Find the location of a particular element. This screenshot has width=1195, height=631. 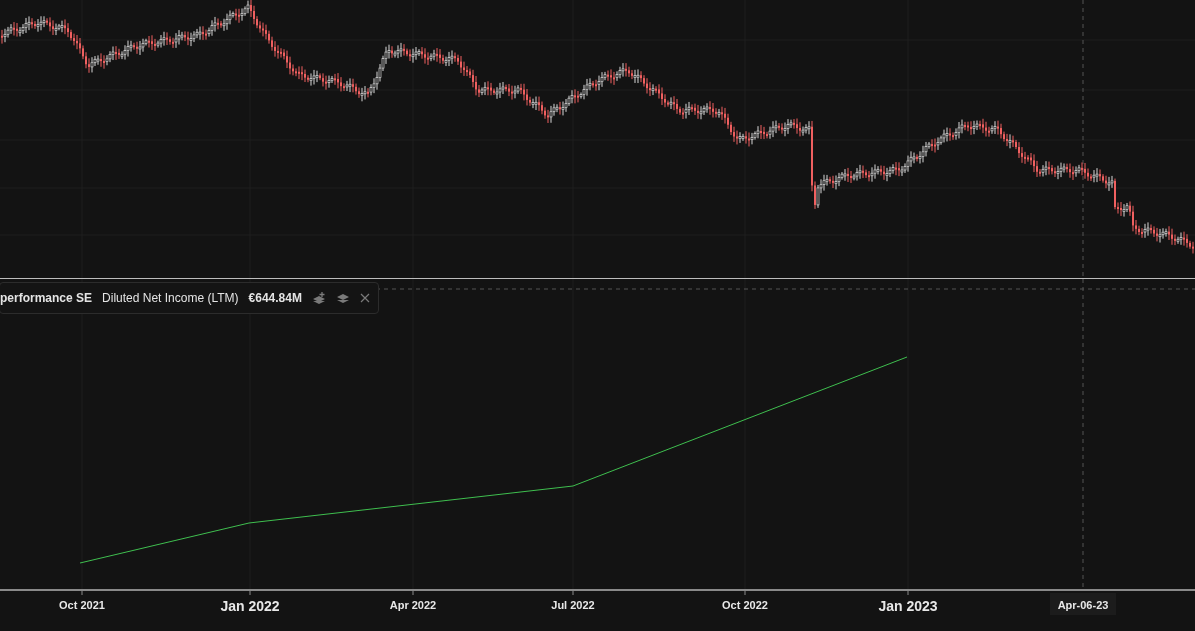

axis-label: Jul 2022 is located at coordinates (573, 605).